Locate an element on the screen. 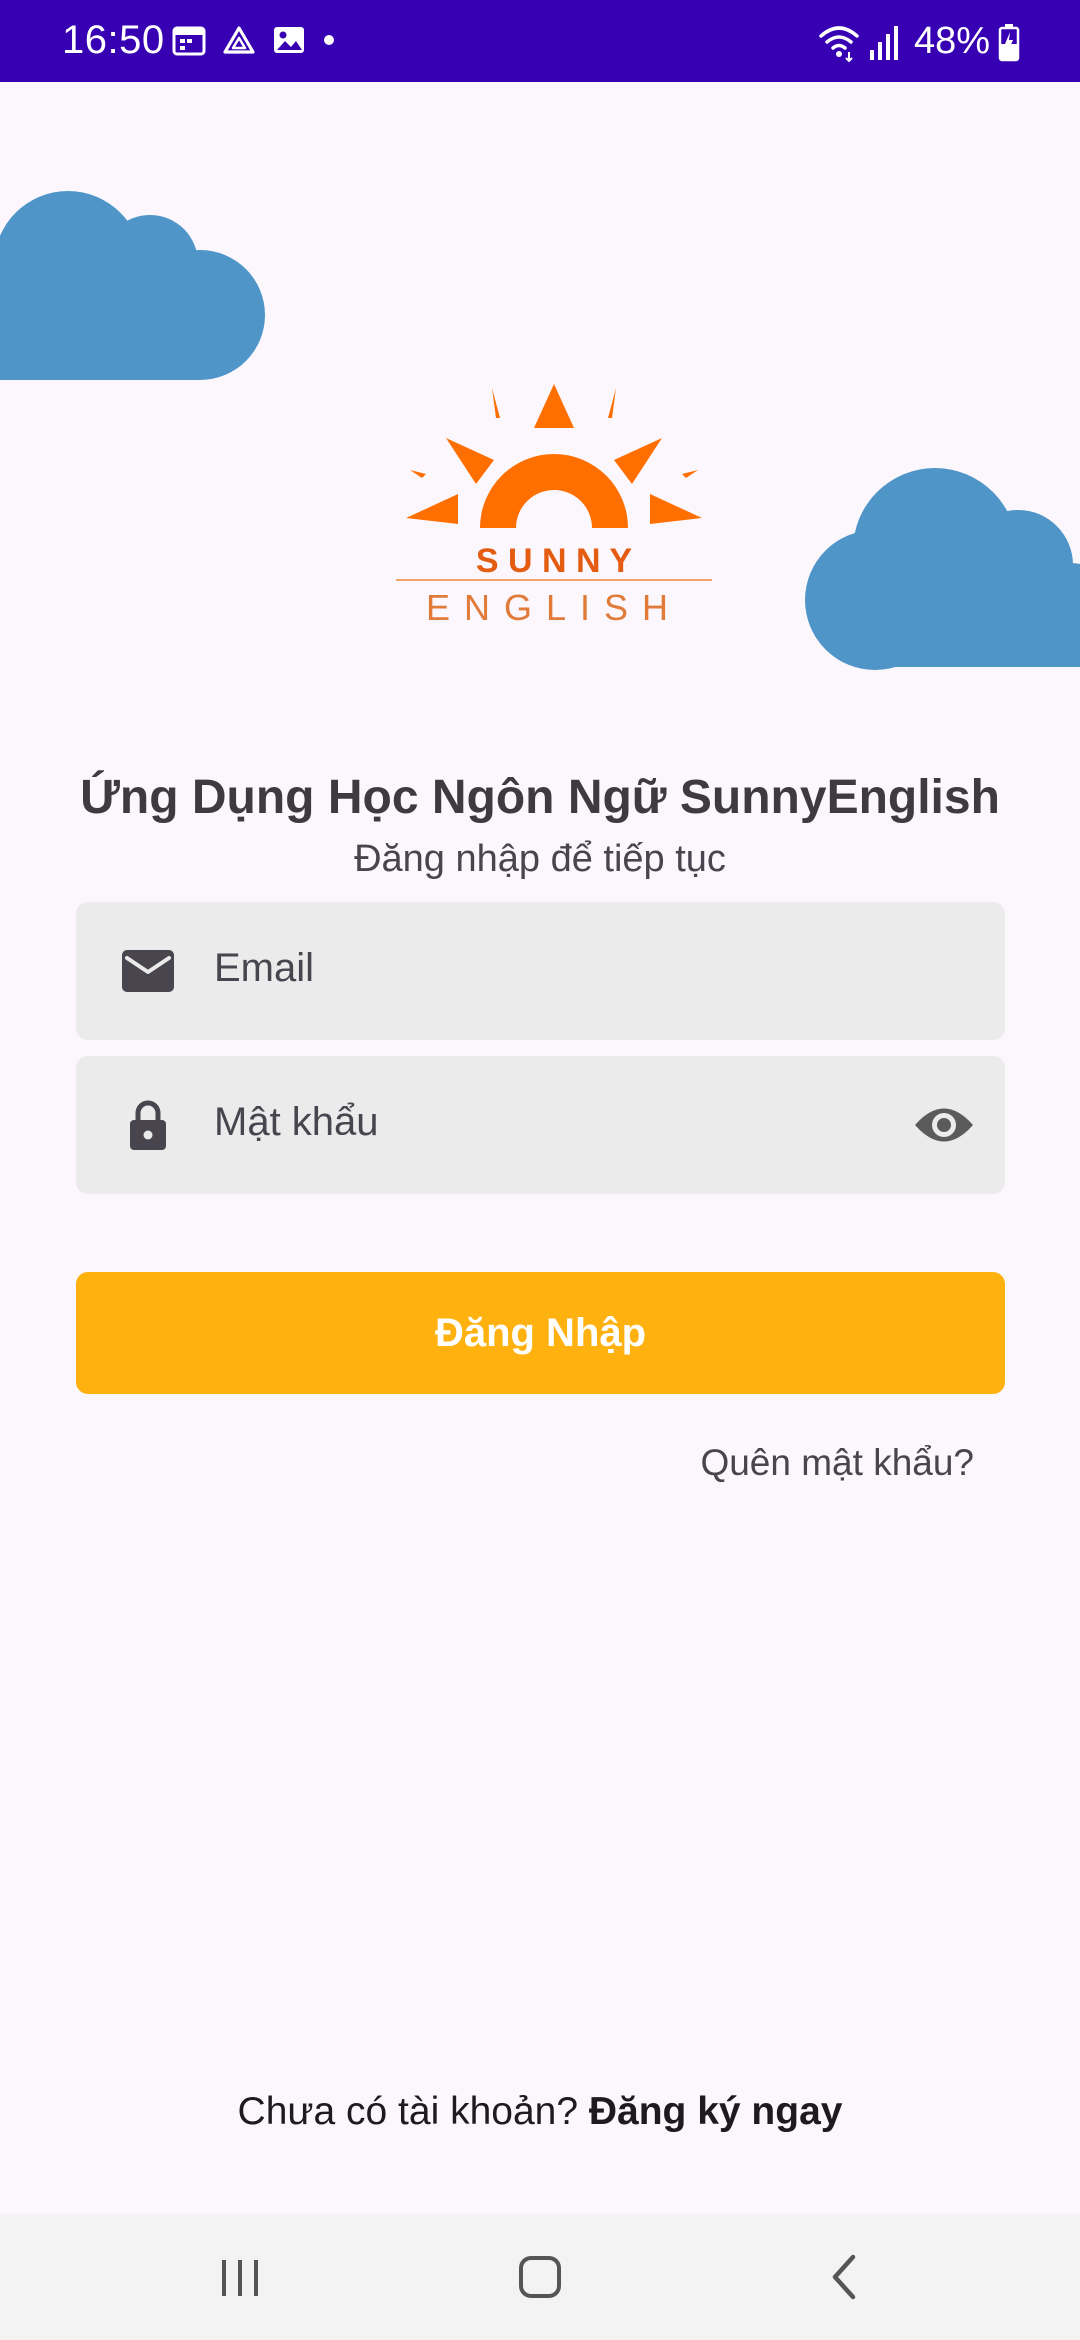 The width and height of the screenshot is (1080, 2340). signup-prompt-text: Chưa có tài khoản? is located at coordinates (413, 2111).